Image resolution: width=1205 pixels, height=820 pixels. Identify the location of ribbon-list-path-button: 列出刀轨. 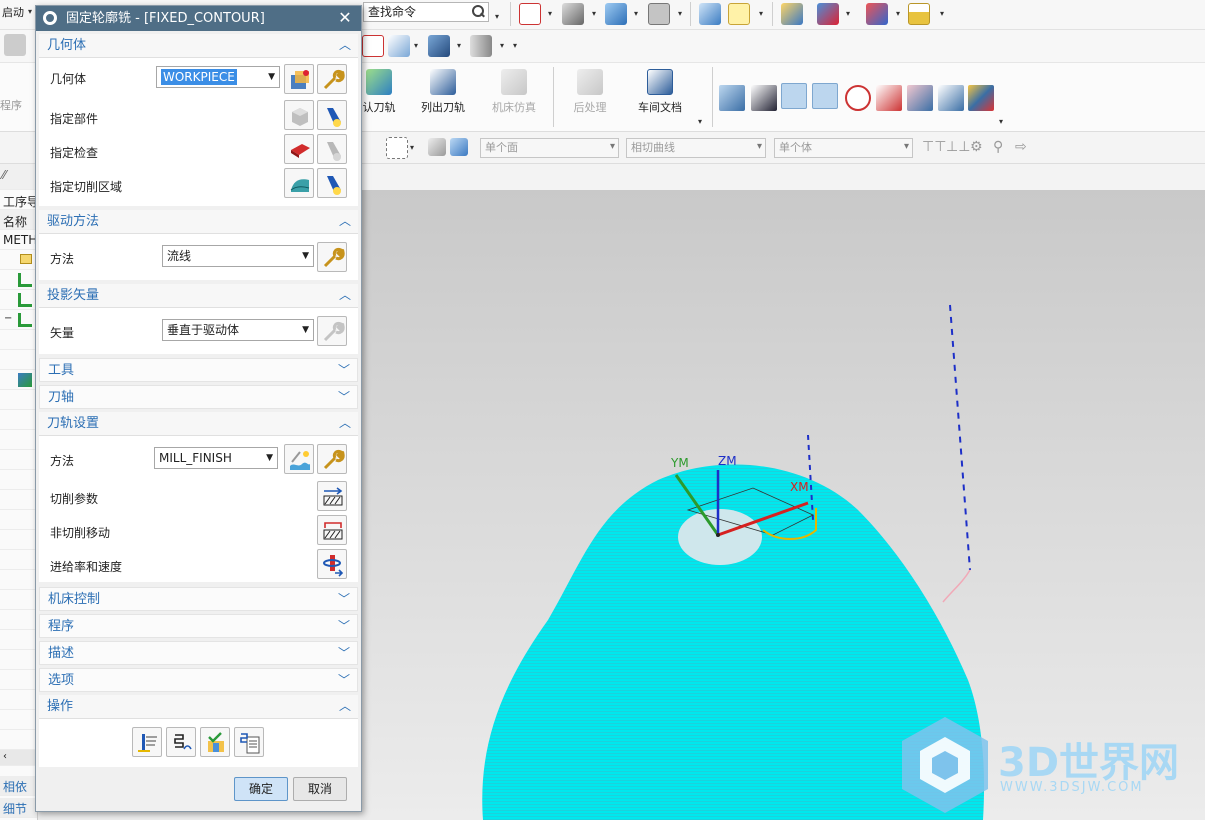
(443, 97).